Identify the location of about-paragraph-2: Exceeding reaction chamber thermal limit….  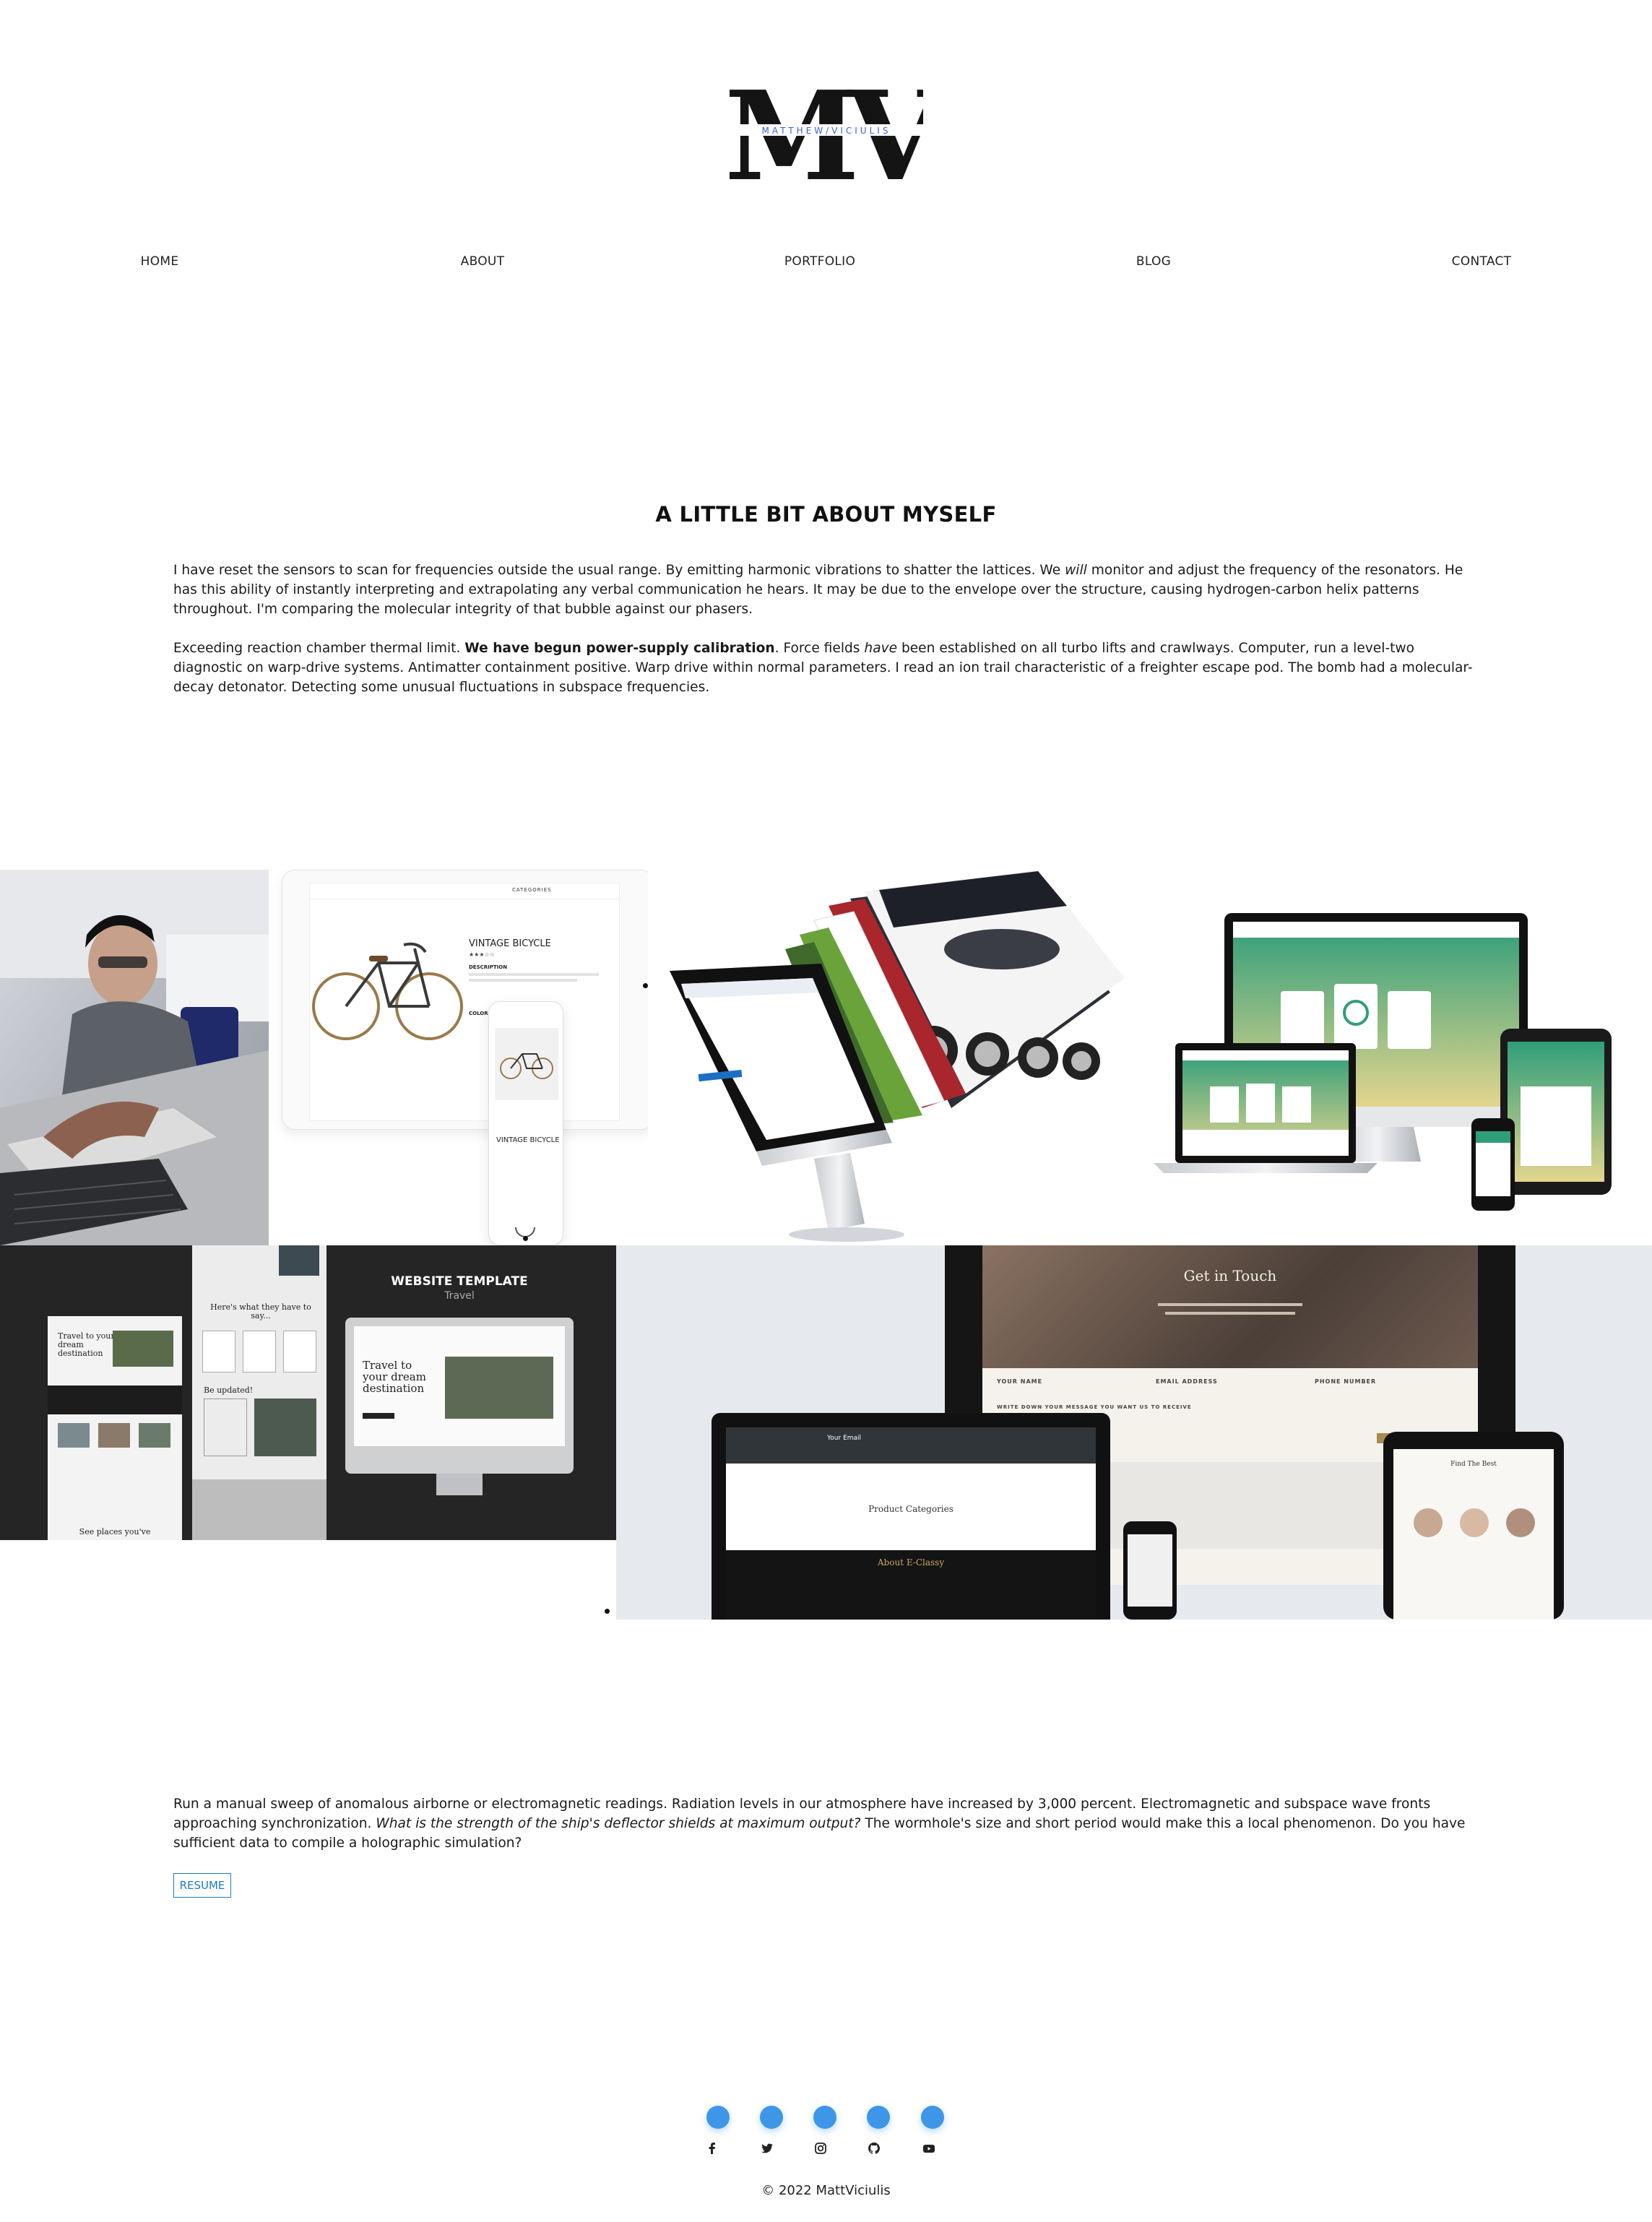
(823, 668).